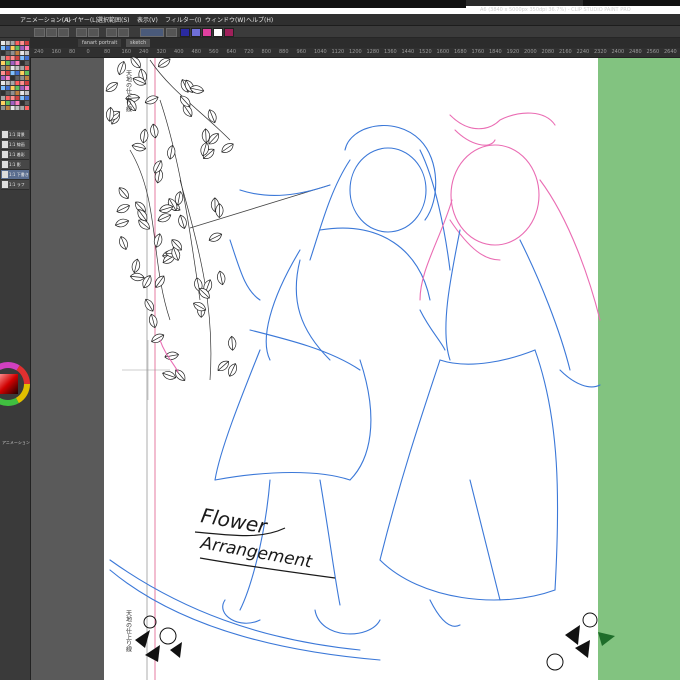 This screenshot has height=680, width=680. I want to click on title-lettering: Flower Arrangement, so click(265, 541).